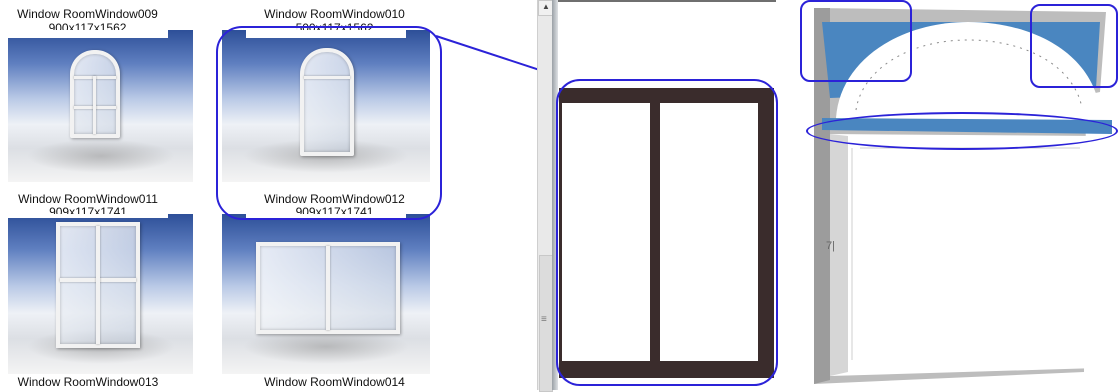 The width and height of the screenshot is (1118, 392). What do you see at coordinates (334, 382) in the screenshot?
I see `thumb-title: Window RoomWindow014` at bounding box center [334, 382].